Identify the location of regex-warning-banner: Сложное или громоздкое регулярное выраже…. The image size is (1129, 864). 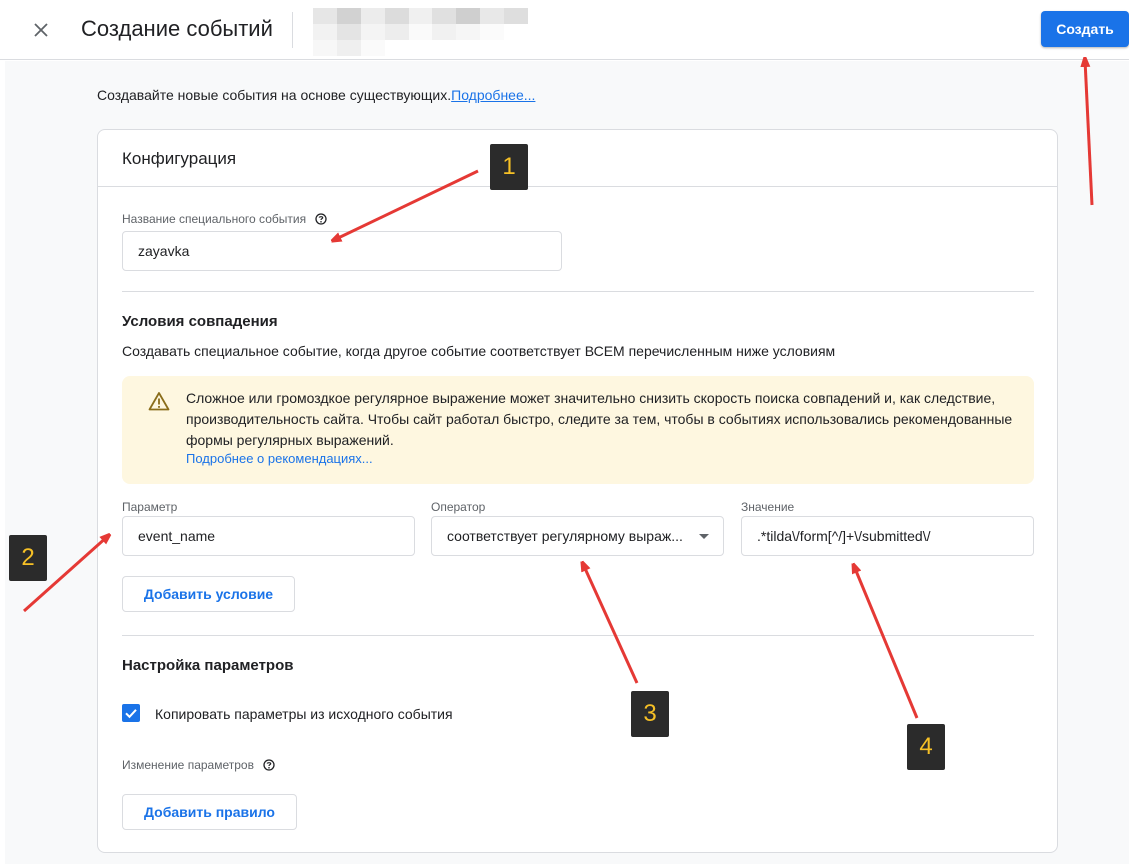
(578, 430).